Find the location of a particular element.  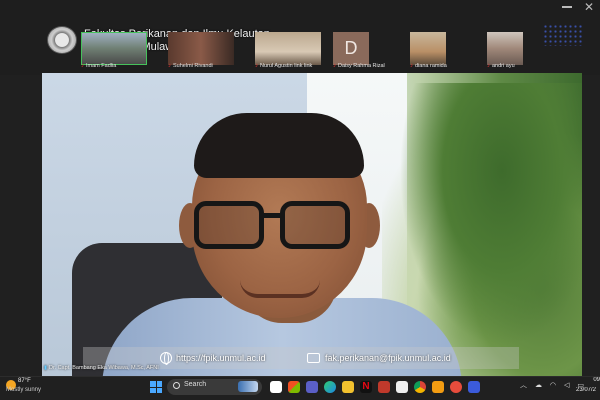

office-icon is located at coordinates (384, 387).